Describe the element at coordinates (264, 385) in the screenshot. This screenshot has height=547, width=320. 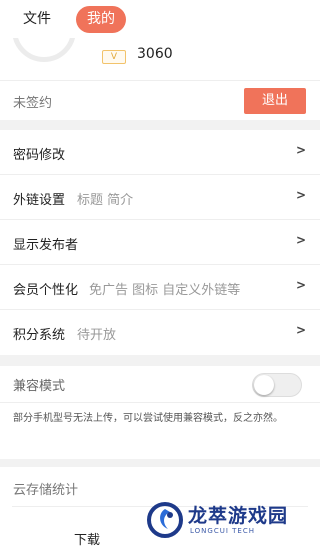
I see `toggle-knob` at that location.